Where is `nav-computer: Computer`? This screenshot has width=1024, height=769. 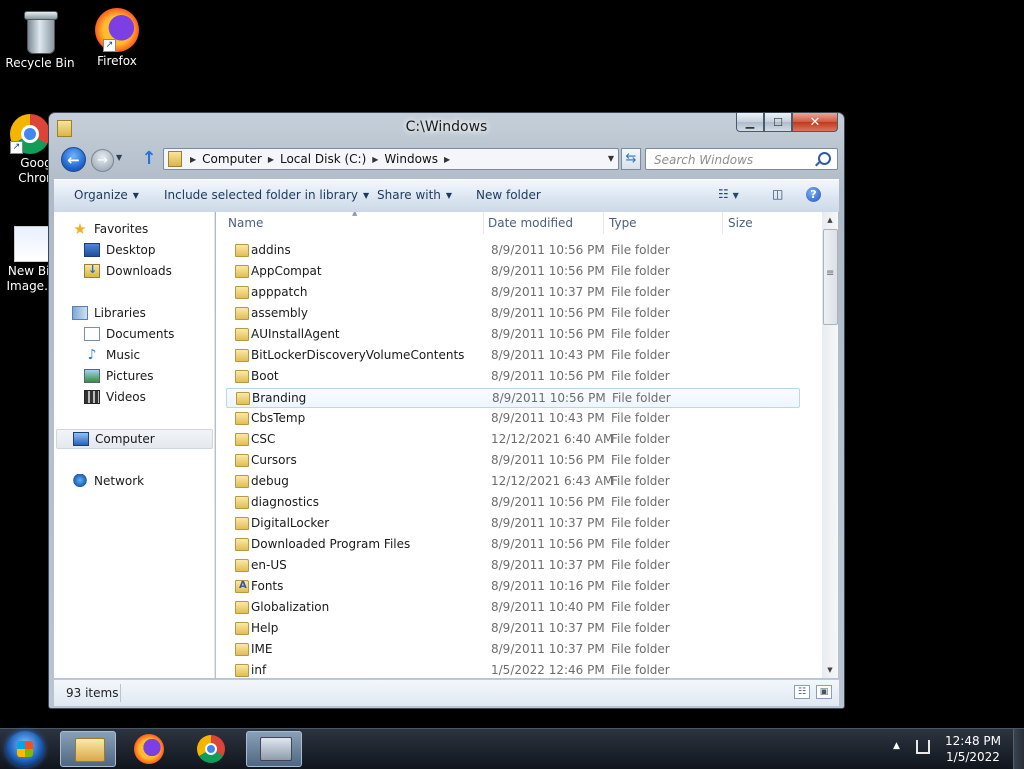 nav-computer: Computer is located at coordinates (134, 439).